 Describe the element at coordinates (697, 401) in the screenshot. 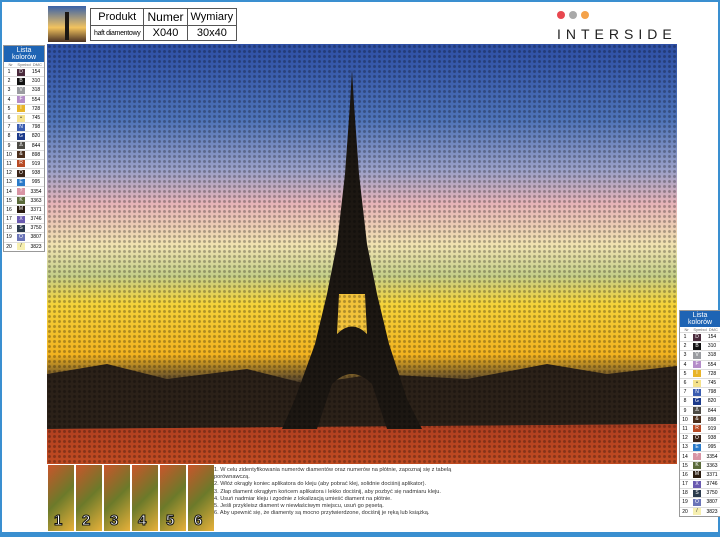

I see `legend-symbol-swatch: G` at that location.